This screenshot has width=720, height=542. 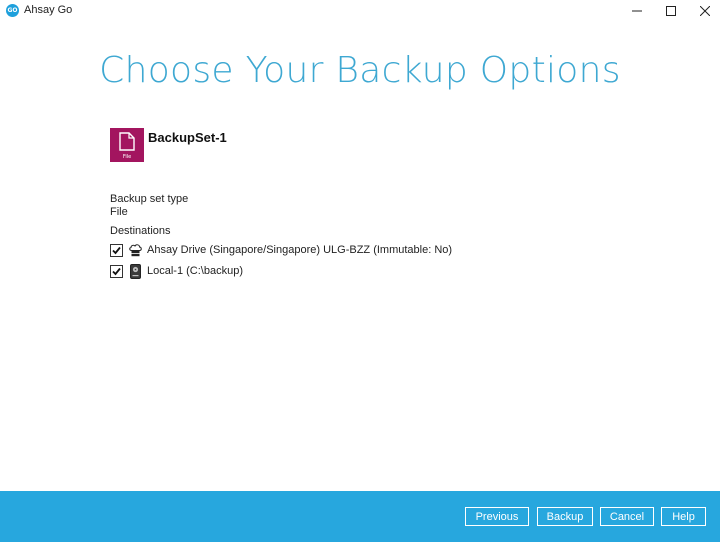 What do you see at coordinates (48, 10) in the screenshot?
I see `window-title: Ahsay Go` at bounding box center [48, 10].